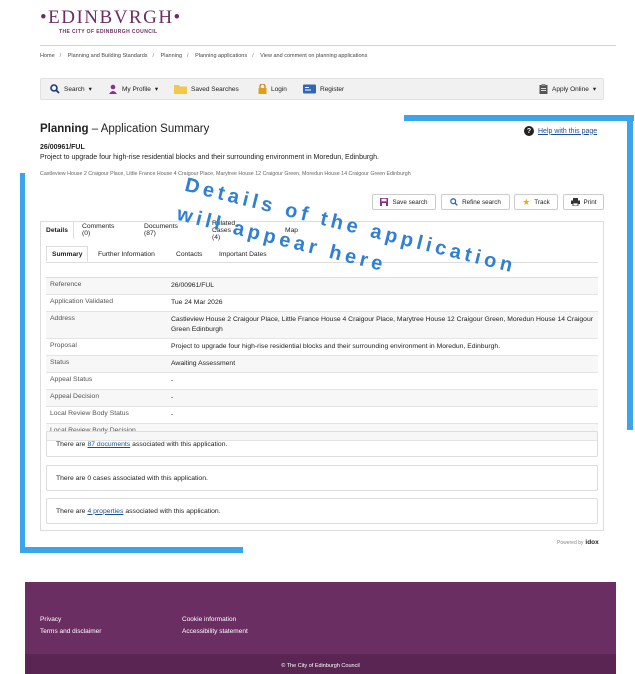  What do you see at coordinates (203, 363) in the screenshot?
I see `row-value: Awaiting Assessment` at bounding box center [203, 363].